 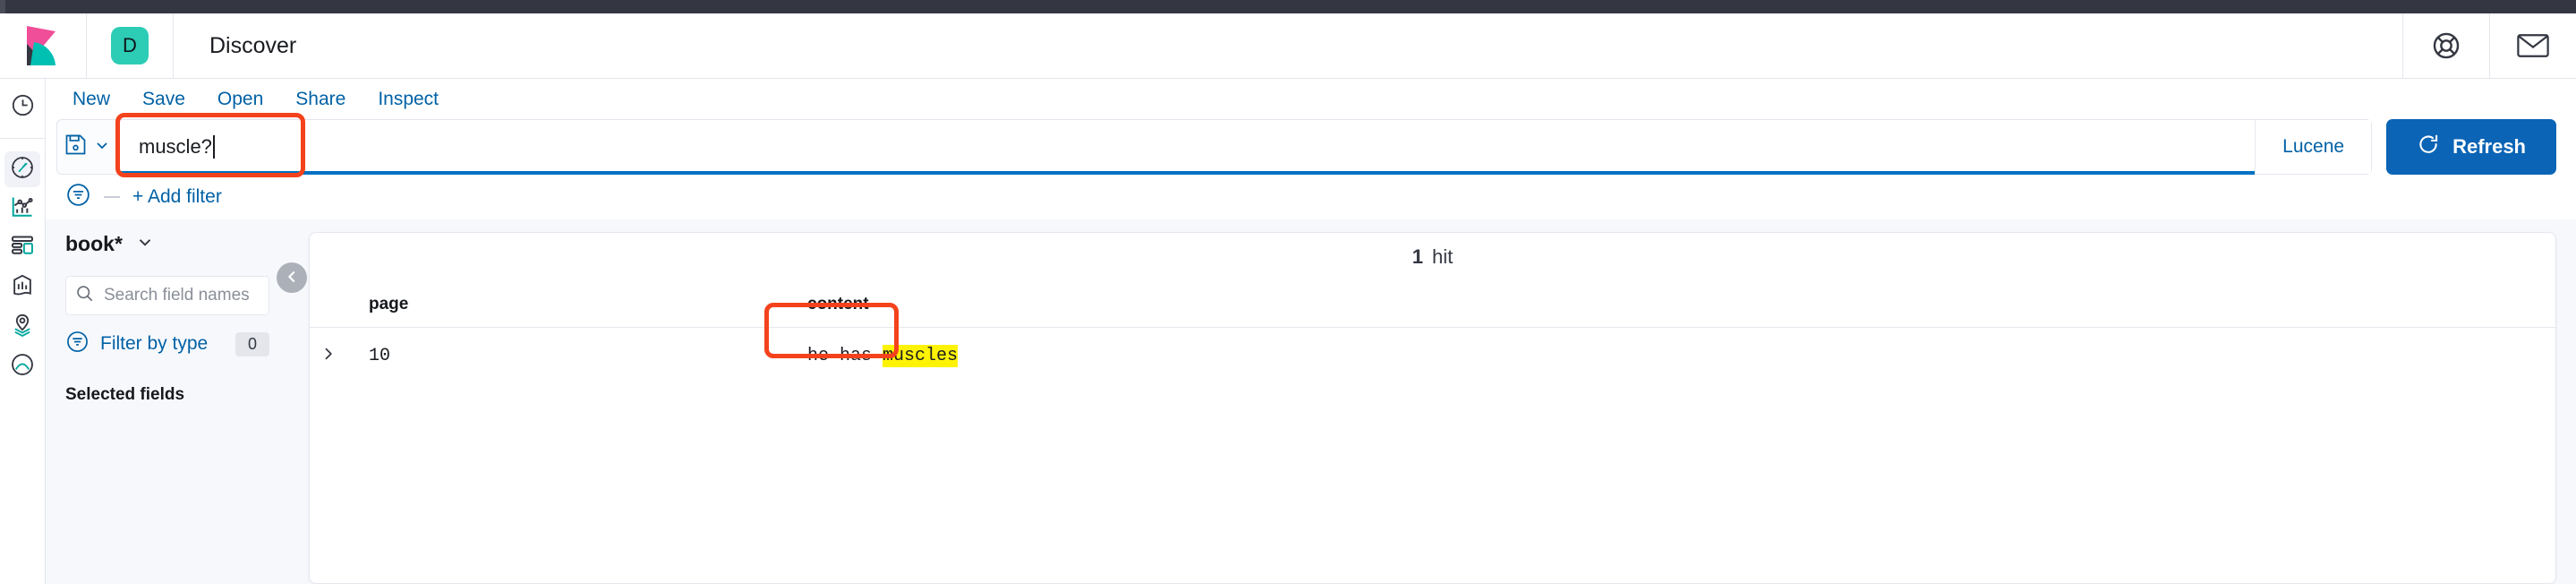 What do you see at coordinates (253, 45) in the screenshot?
I see `page-title: Discover` at bounding box center [253, 45].